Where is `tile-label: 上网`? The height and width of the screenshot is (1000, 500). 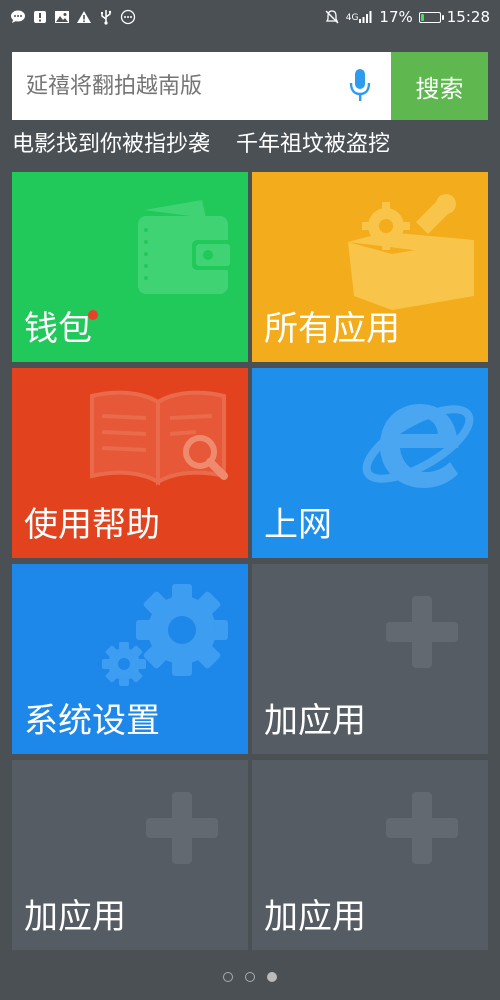 tile-label: 上网 is located at coordinates (298, 525).